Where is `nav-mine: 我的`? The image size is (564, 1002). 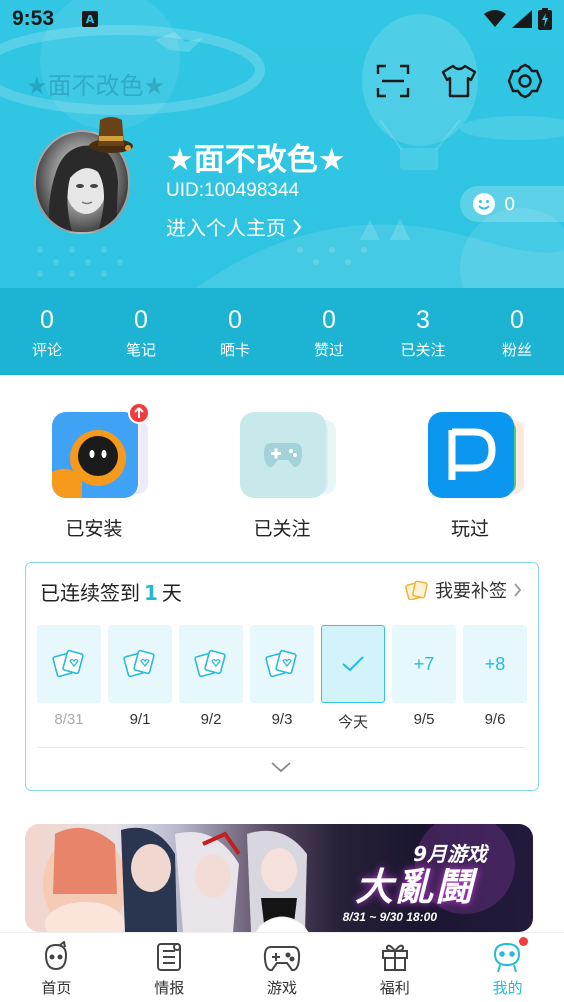 nav-mine: 我的 is located at coordinates (507, 967).